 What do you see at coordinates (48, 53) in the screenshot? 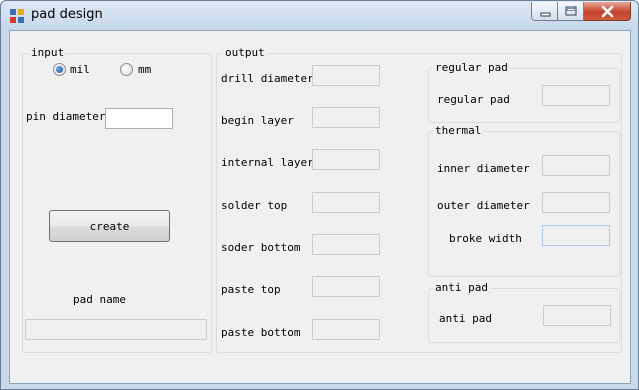
I see `input-legend: input` at bounding box center [48, 53].